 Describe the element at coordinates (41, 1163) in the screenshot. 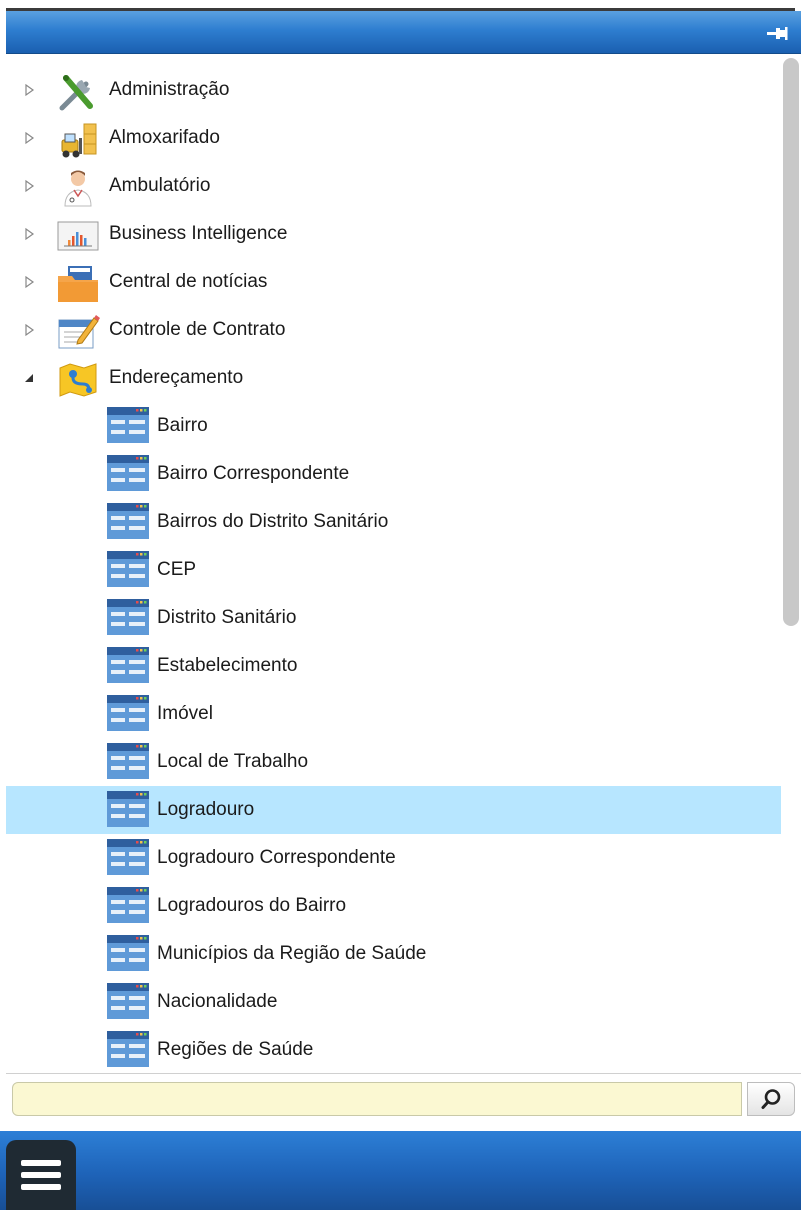

I see `hamburger-menu-icon` at that location.